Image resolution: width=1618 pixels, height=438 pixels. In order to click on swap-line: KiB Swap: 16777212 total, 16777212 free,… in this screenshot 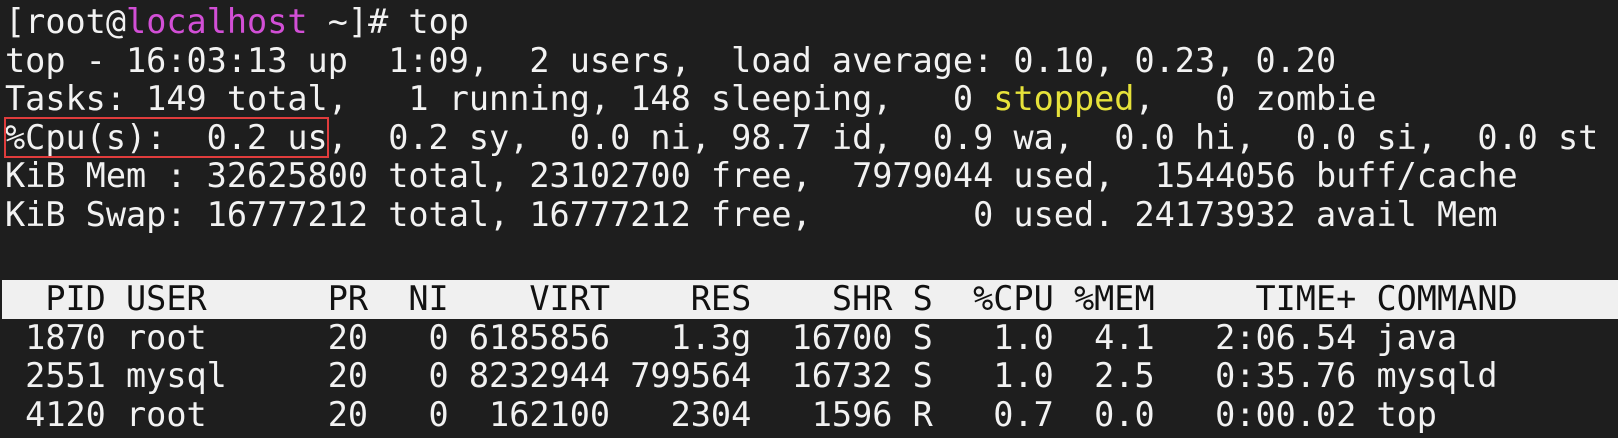, I will do `click(751, 214)`.